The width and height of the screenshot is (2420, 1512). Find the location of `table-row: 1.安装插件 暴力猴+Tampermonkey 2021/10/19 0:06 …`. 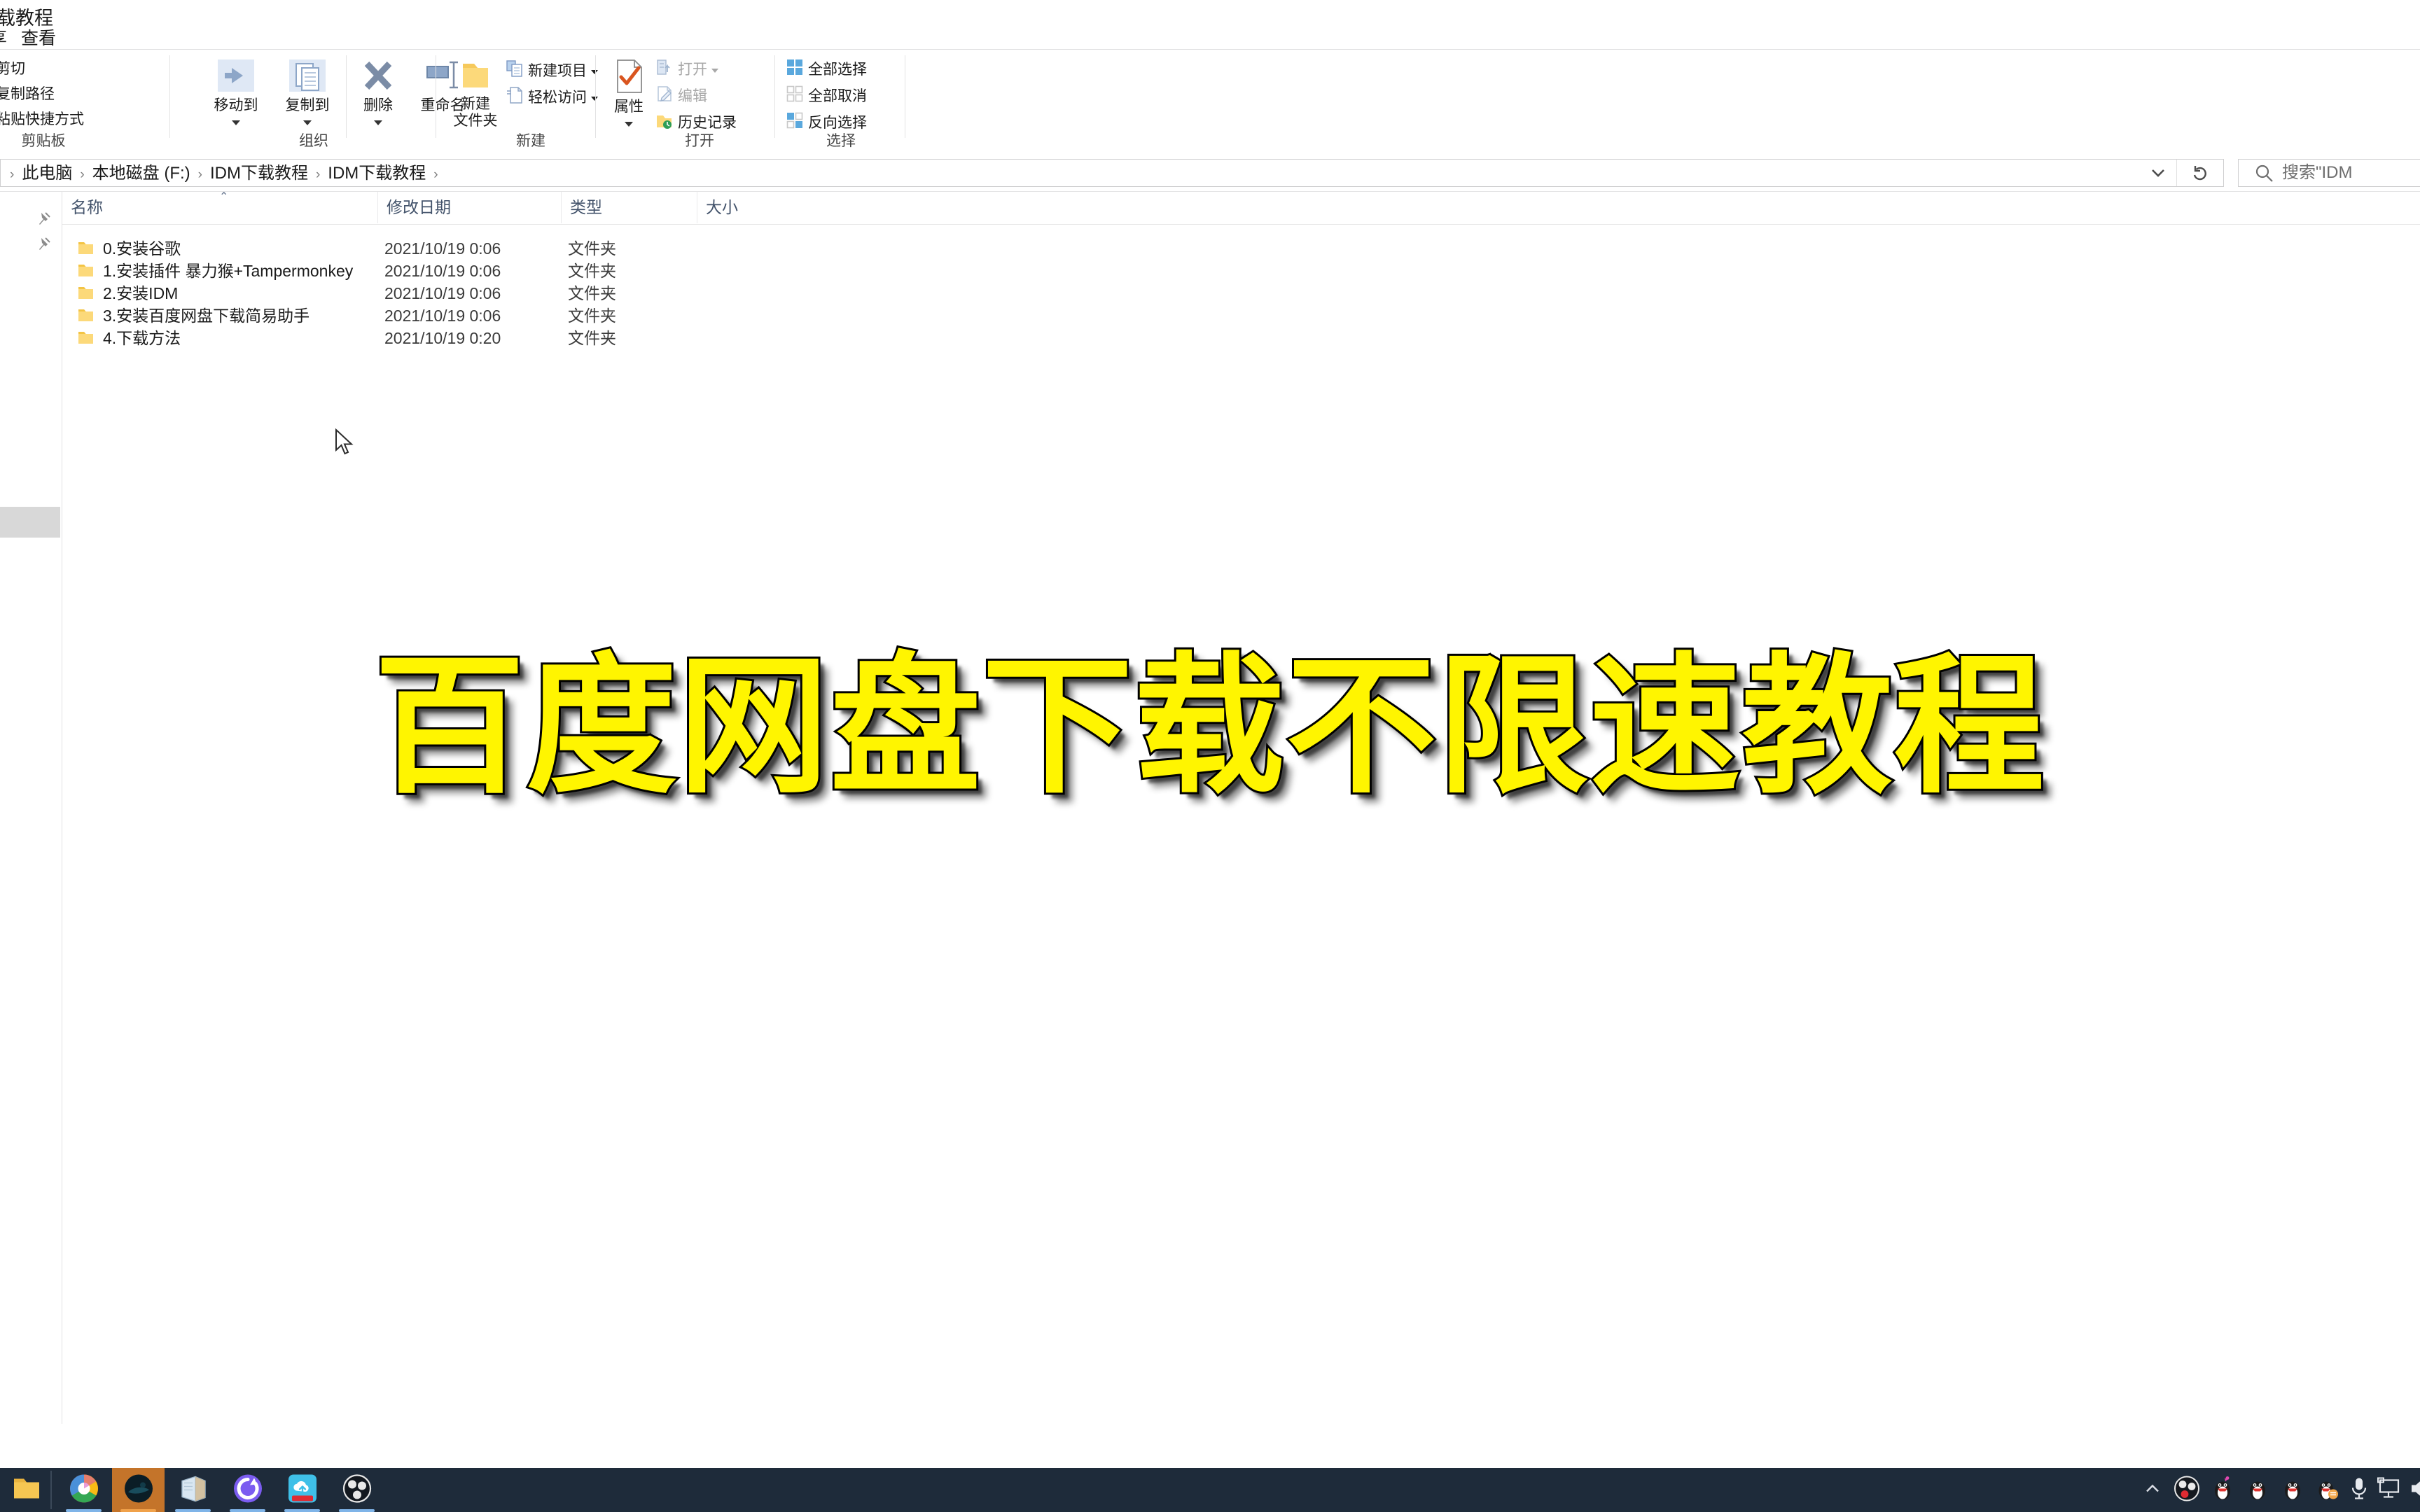

table-row: 1.安装插件 暴力猴+Tampermonkey 2021/10/19 0:06 … is located at coordinates (1241, 271).